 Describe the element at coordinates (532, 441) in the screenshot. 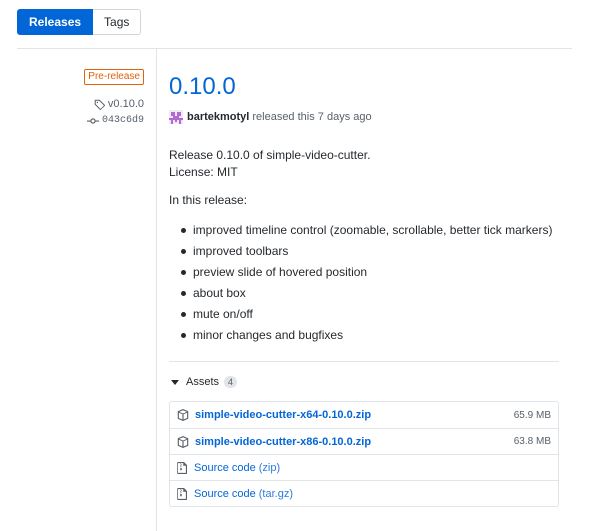

I see `asset-size: 63.8 MB` at that location.